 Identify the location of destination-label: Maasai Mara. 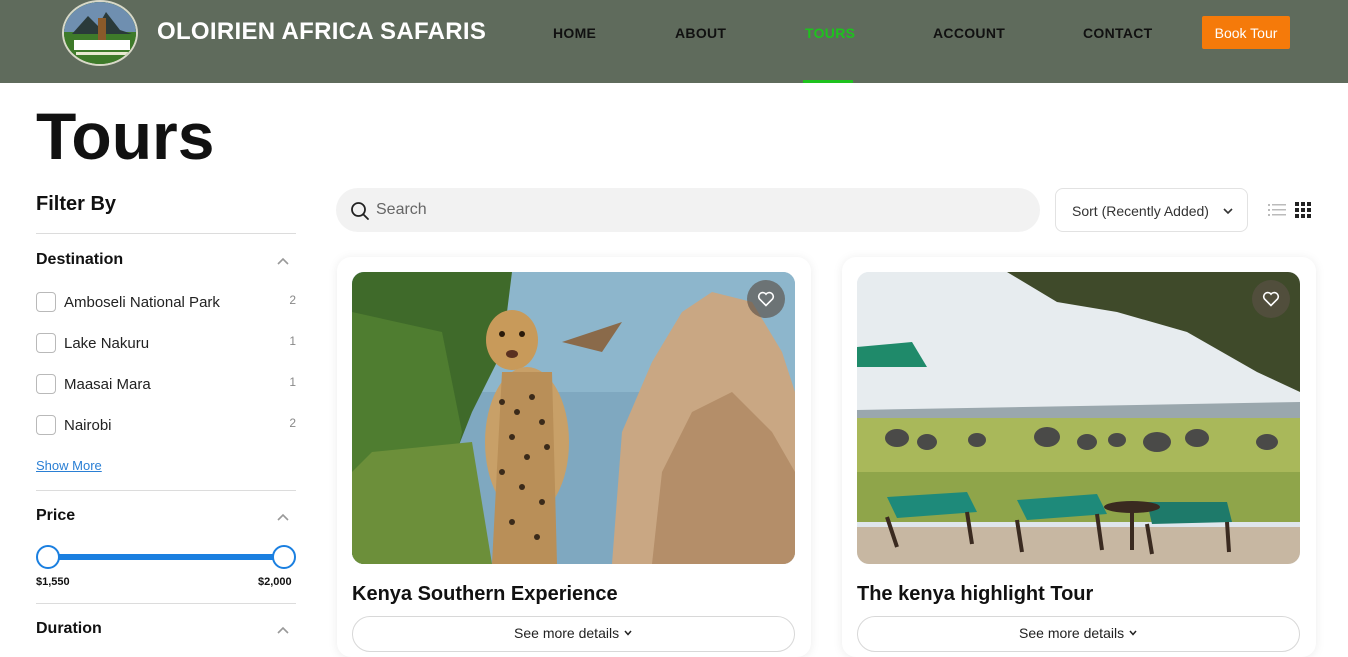
(107, 384).